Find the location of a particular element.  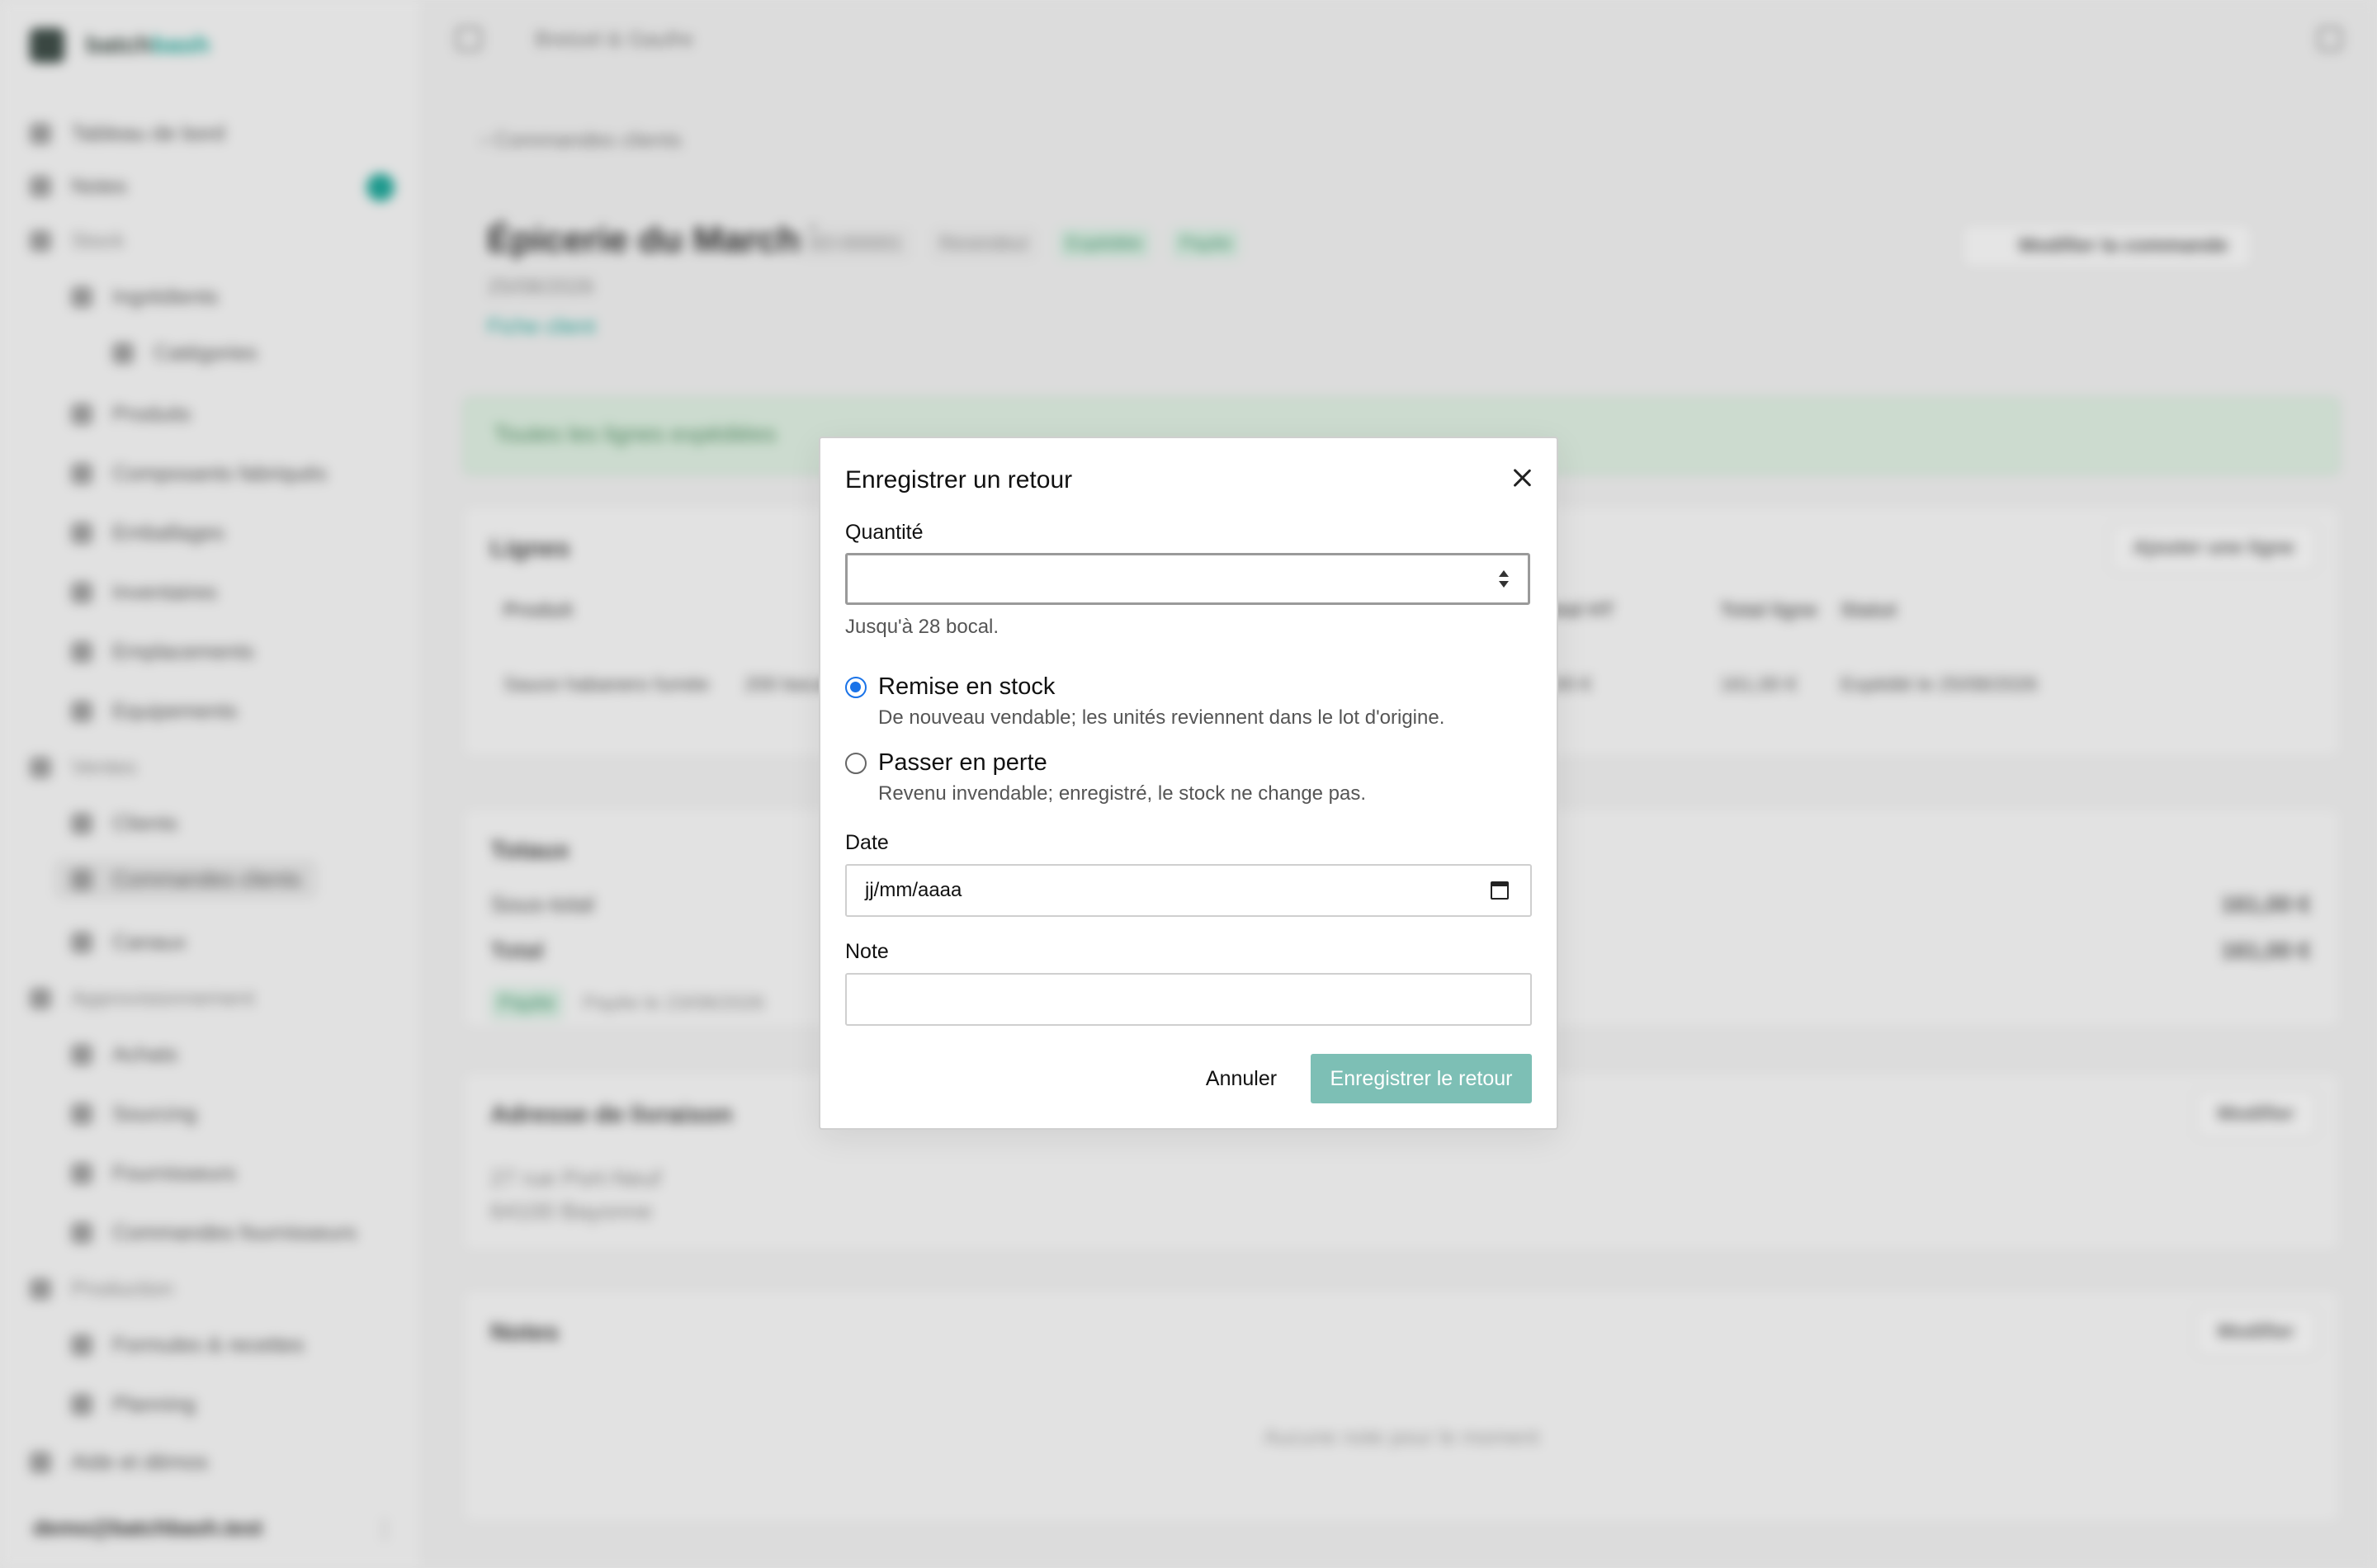

option-restock: Remise en stock is located at coordinates (950, 687).